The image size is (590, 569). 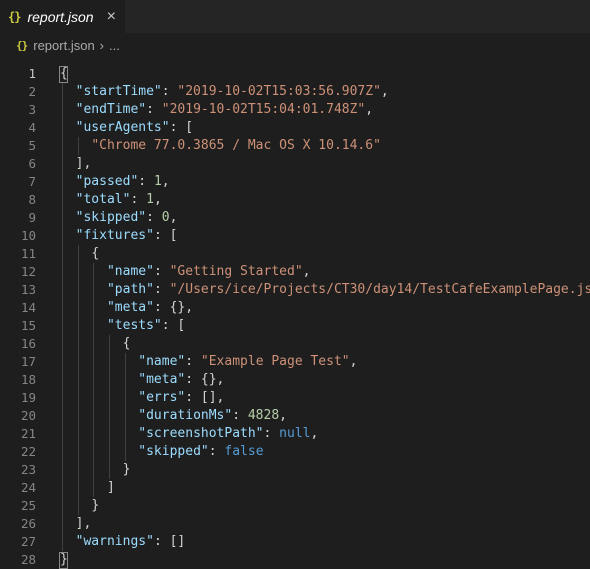 What do you see at coordinates (295, 416) in the screenshot?
I see `code-line: 20 "durationMs": 4828,` at bounding box center [295, 416].